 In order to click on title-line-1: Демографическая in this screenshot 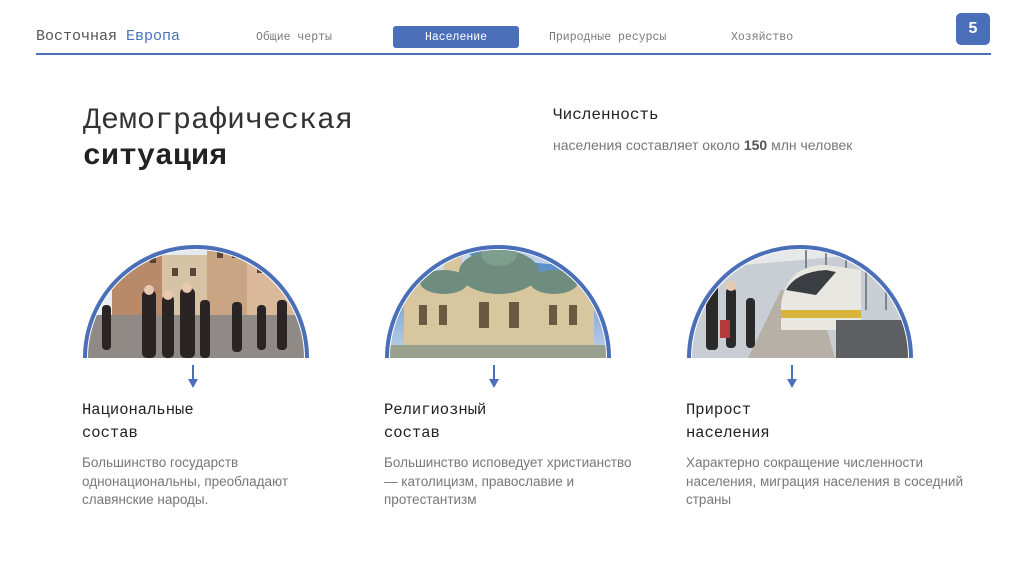, I will do `click(218, 121)`.